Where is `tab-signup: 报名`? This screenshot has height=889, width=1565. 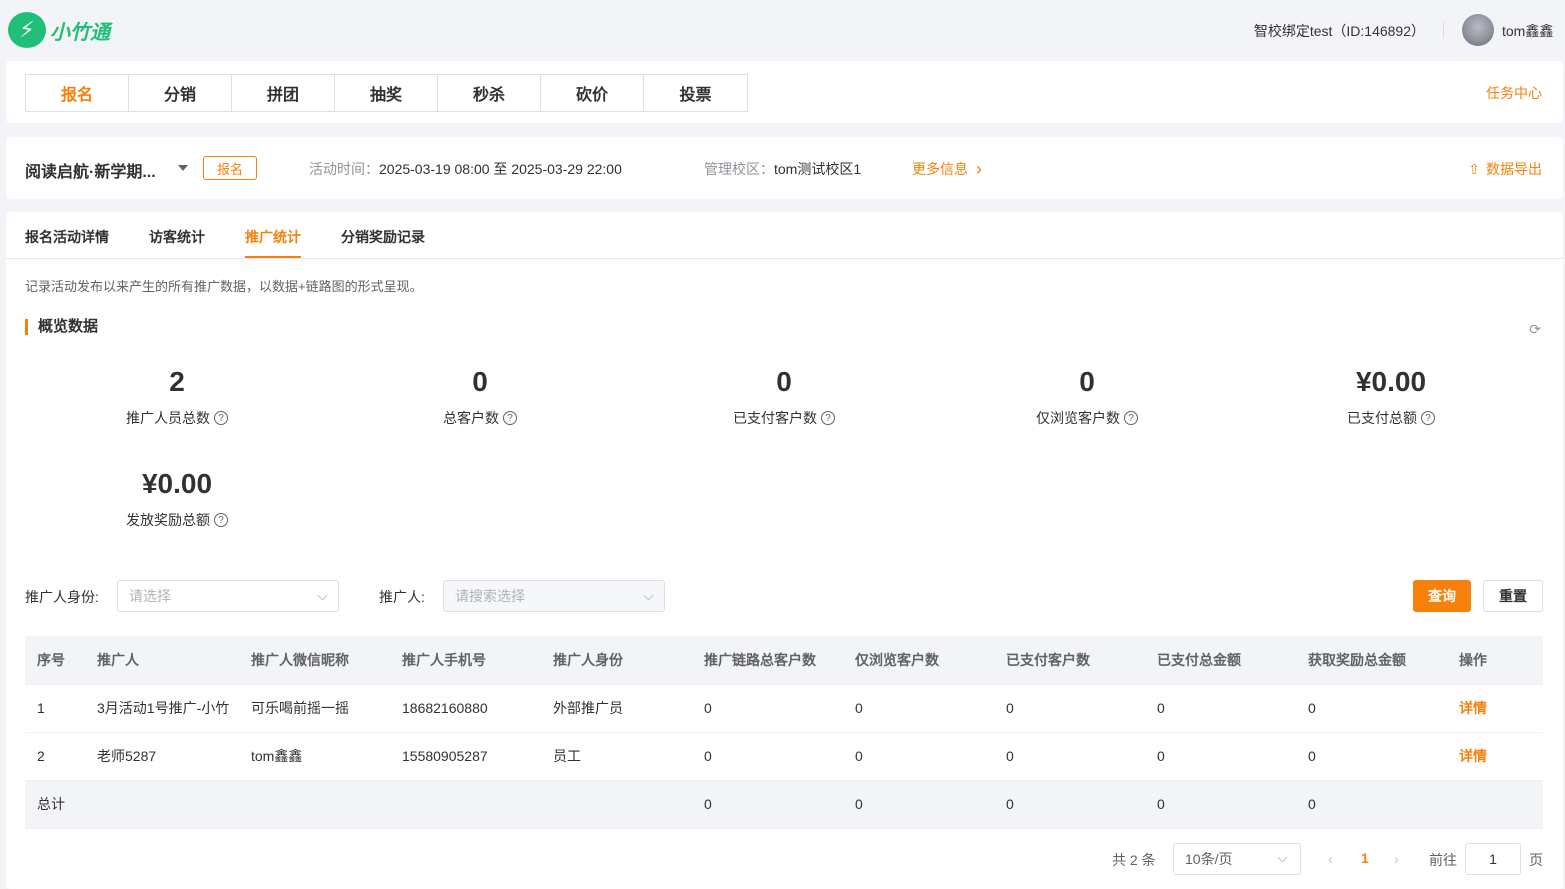 tab-signup: 报名 is located at coordinates (77, 93).